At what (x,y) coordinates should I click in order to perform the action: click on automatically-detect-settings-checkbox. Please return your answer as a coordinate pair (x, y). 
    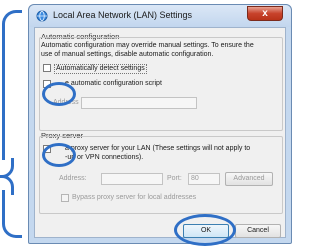
    Looking at the image, I should click on (47, 68).